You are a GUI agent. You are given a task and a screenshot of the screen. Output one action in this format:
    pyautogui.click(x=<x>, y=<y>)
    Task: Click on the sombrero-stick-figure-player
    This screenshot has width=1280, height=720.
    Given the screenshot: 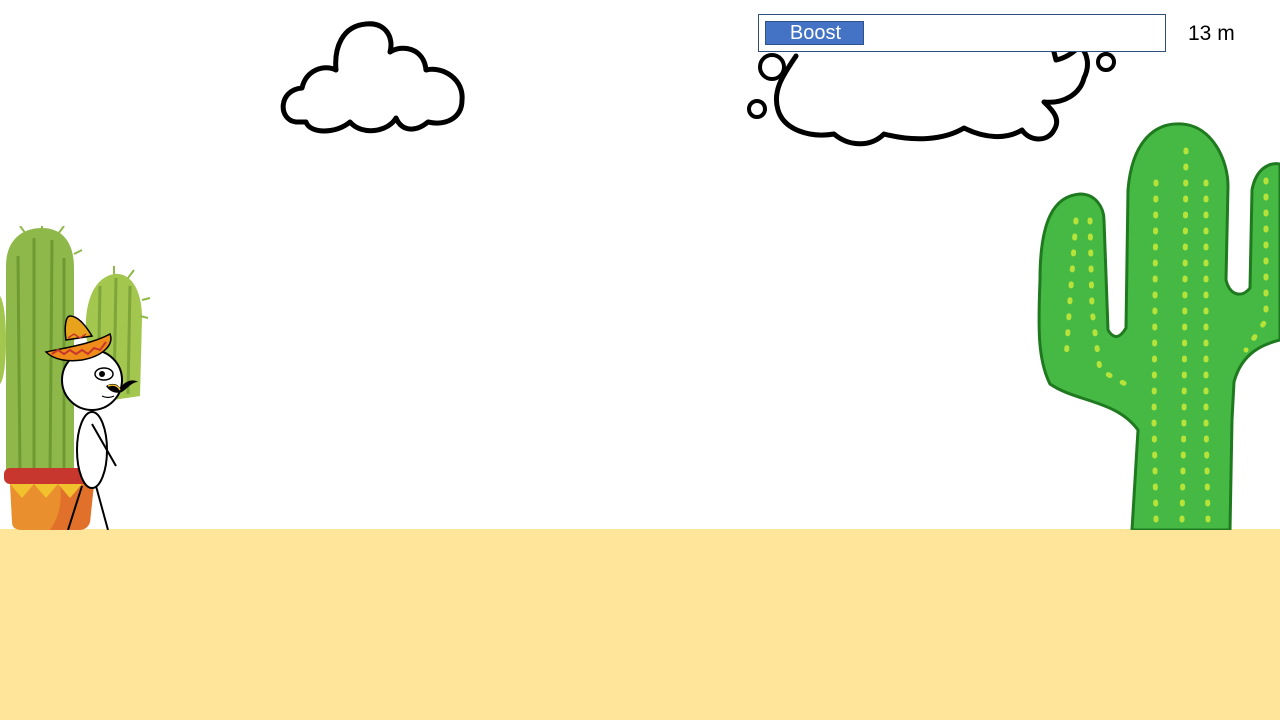 What is the action you would take?
    pyautogui.click(x=91, y=422)
    